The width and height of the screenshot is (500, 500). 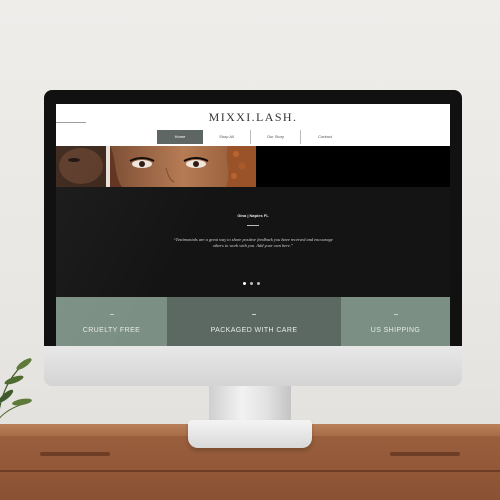 I want to click on feature-packaged-with-care: PACKAGED WITH CARE, so click(x=254, y=321).